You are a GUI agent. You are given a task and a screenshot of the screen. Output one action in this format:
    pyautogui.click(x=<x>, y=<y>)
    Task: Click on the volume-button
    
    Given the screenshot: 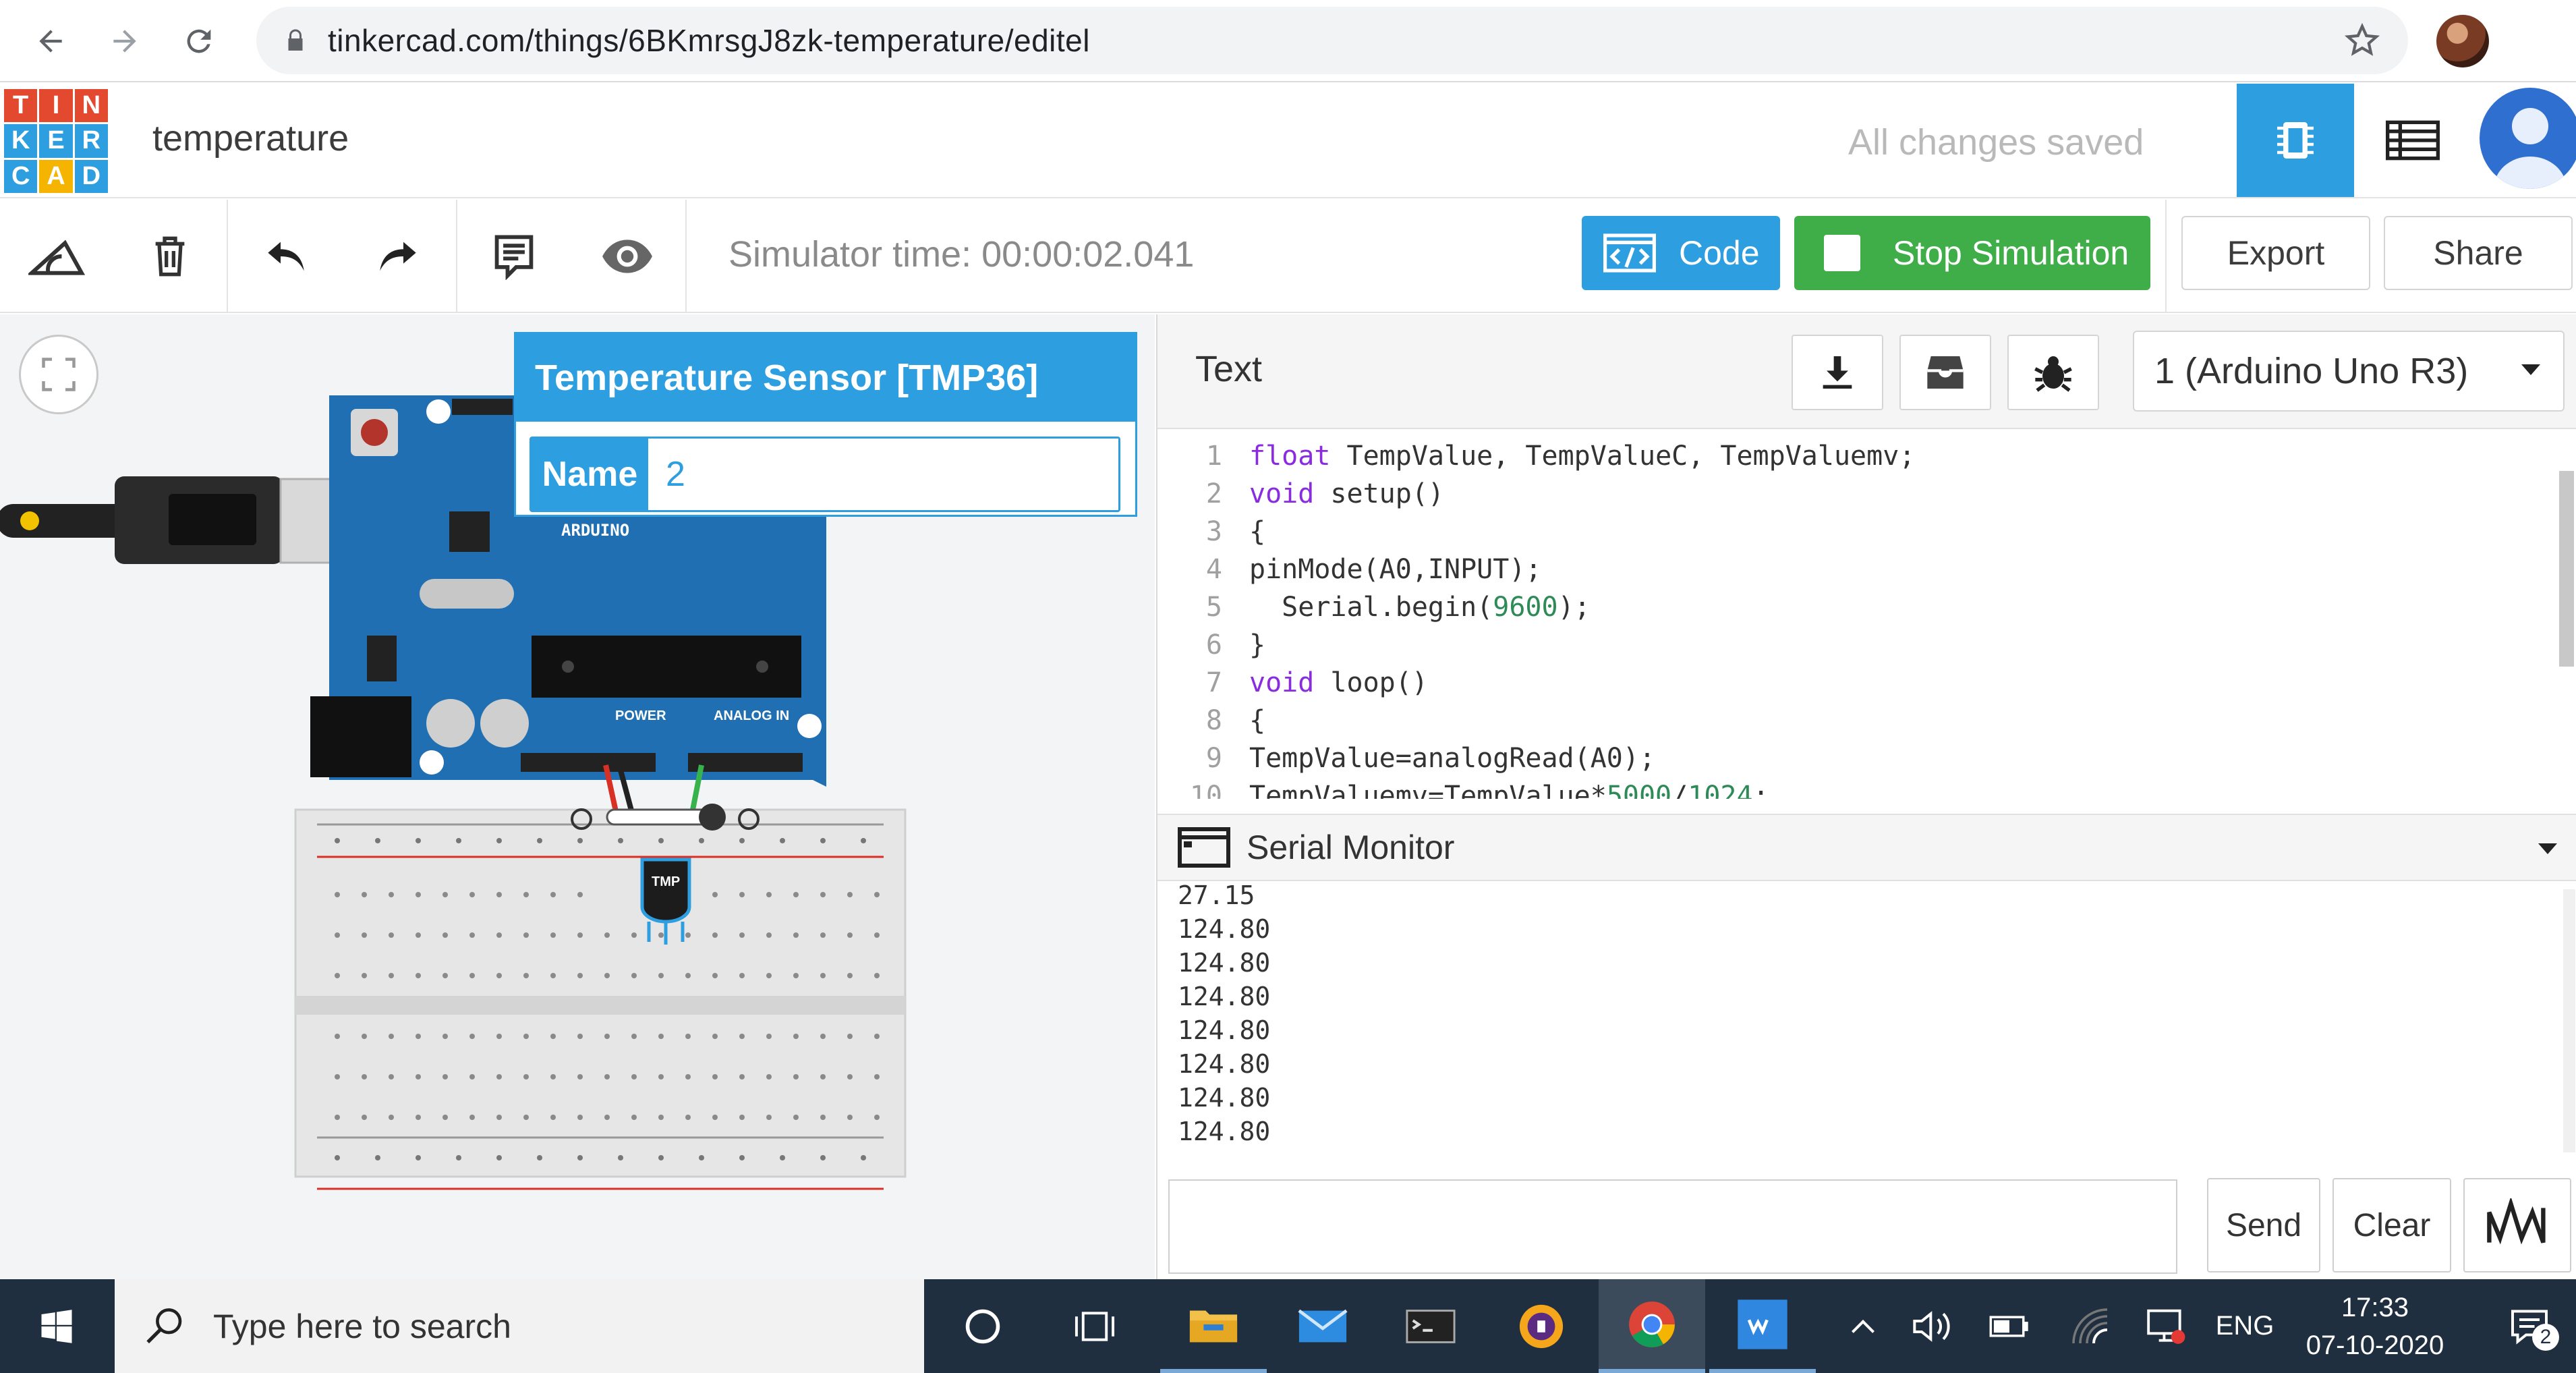 What is the action you would take?
    pyautogui.click(x=1932, y=1326)
    